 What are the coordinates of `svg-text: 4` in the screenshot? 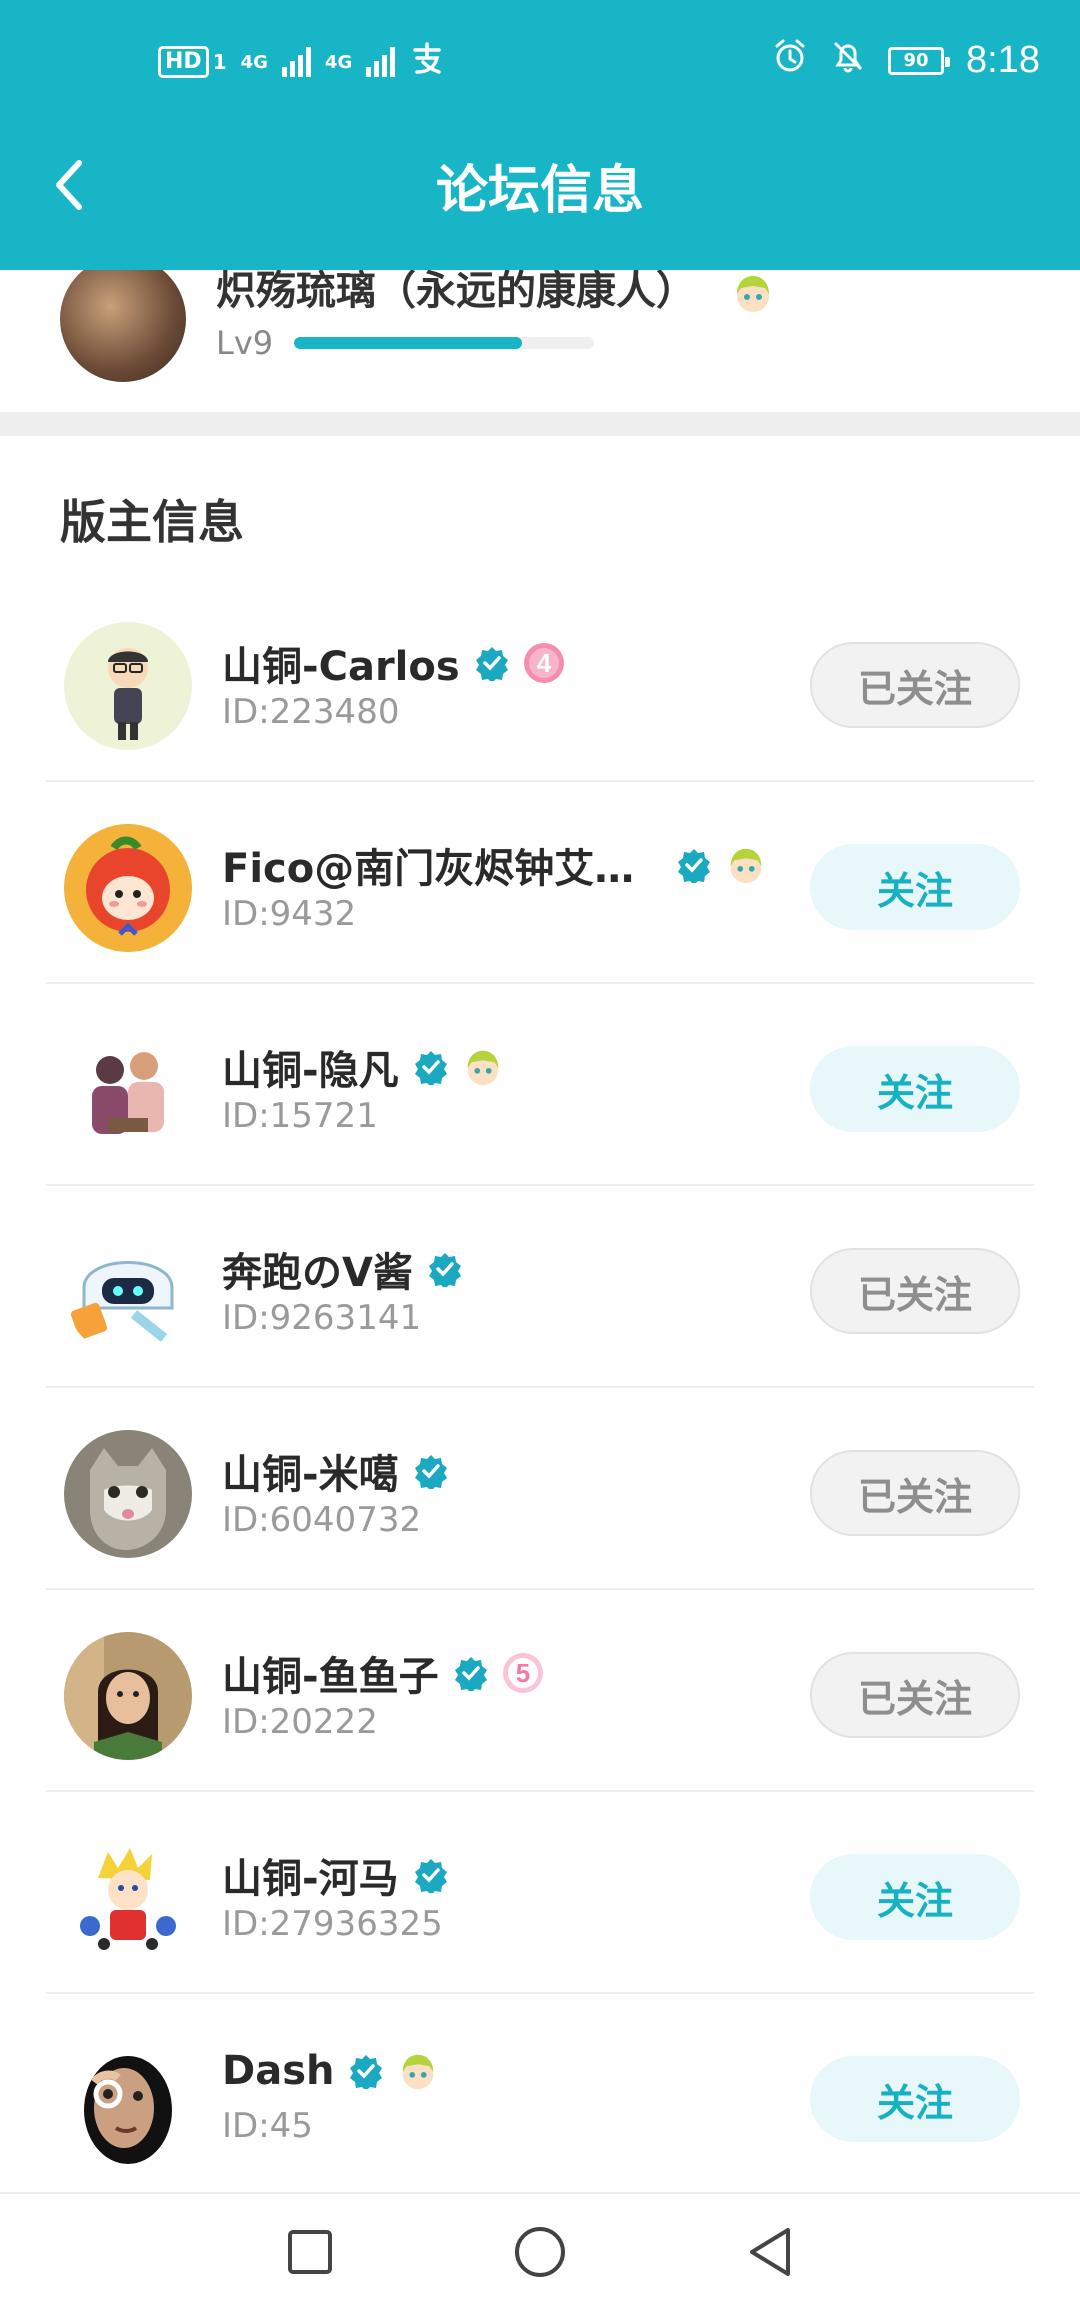 It's located at (543, 663).